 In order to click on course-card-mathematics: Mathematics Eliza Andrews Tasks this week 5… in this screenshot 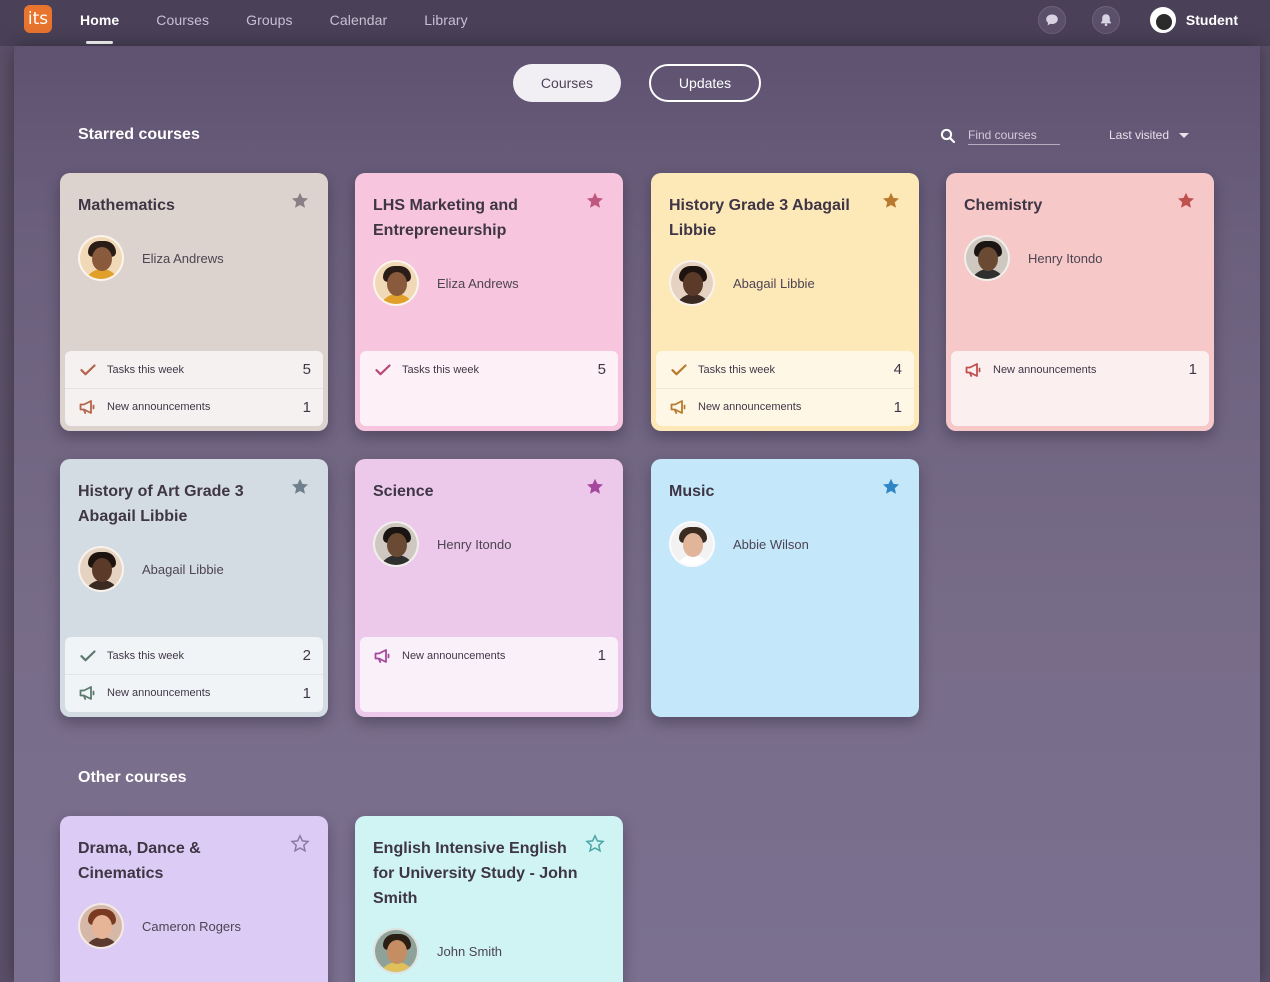, I will do `click(194, 302)`.